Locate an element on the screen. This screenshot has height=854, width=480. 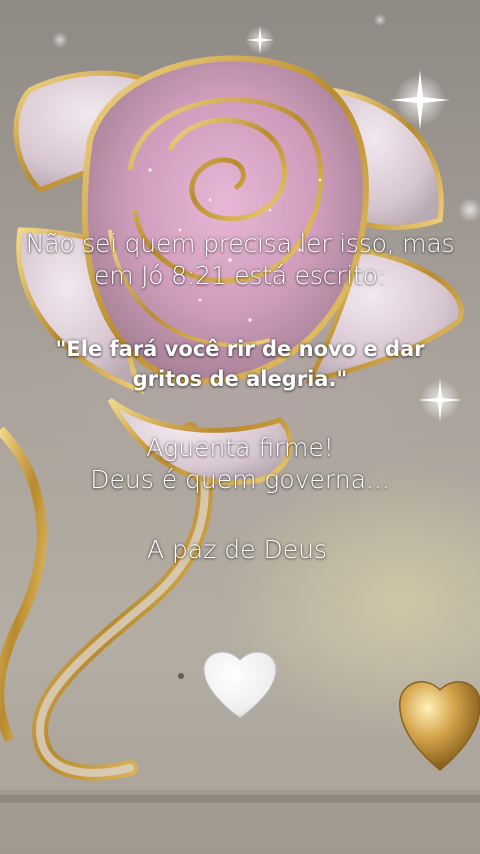
intro-line-1: Não sei quem precisa ler isso, mas is located at coordinates (240, 243).